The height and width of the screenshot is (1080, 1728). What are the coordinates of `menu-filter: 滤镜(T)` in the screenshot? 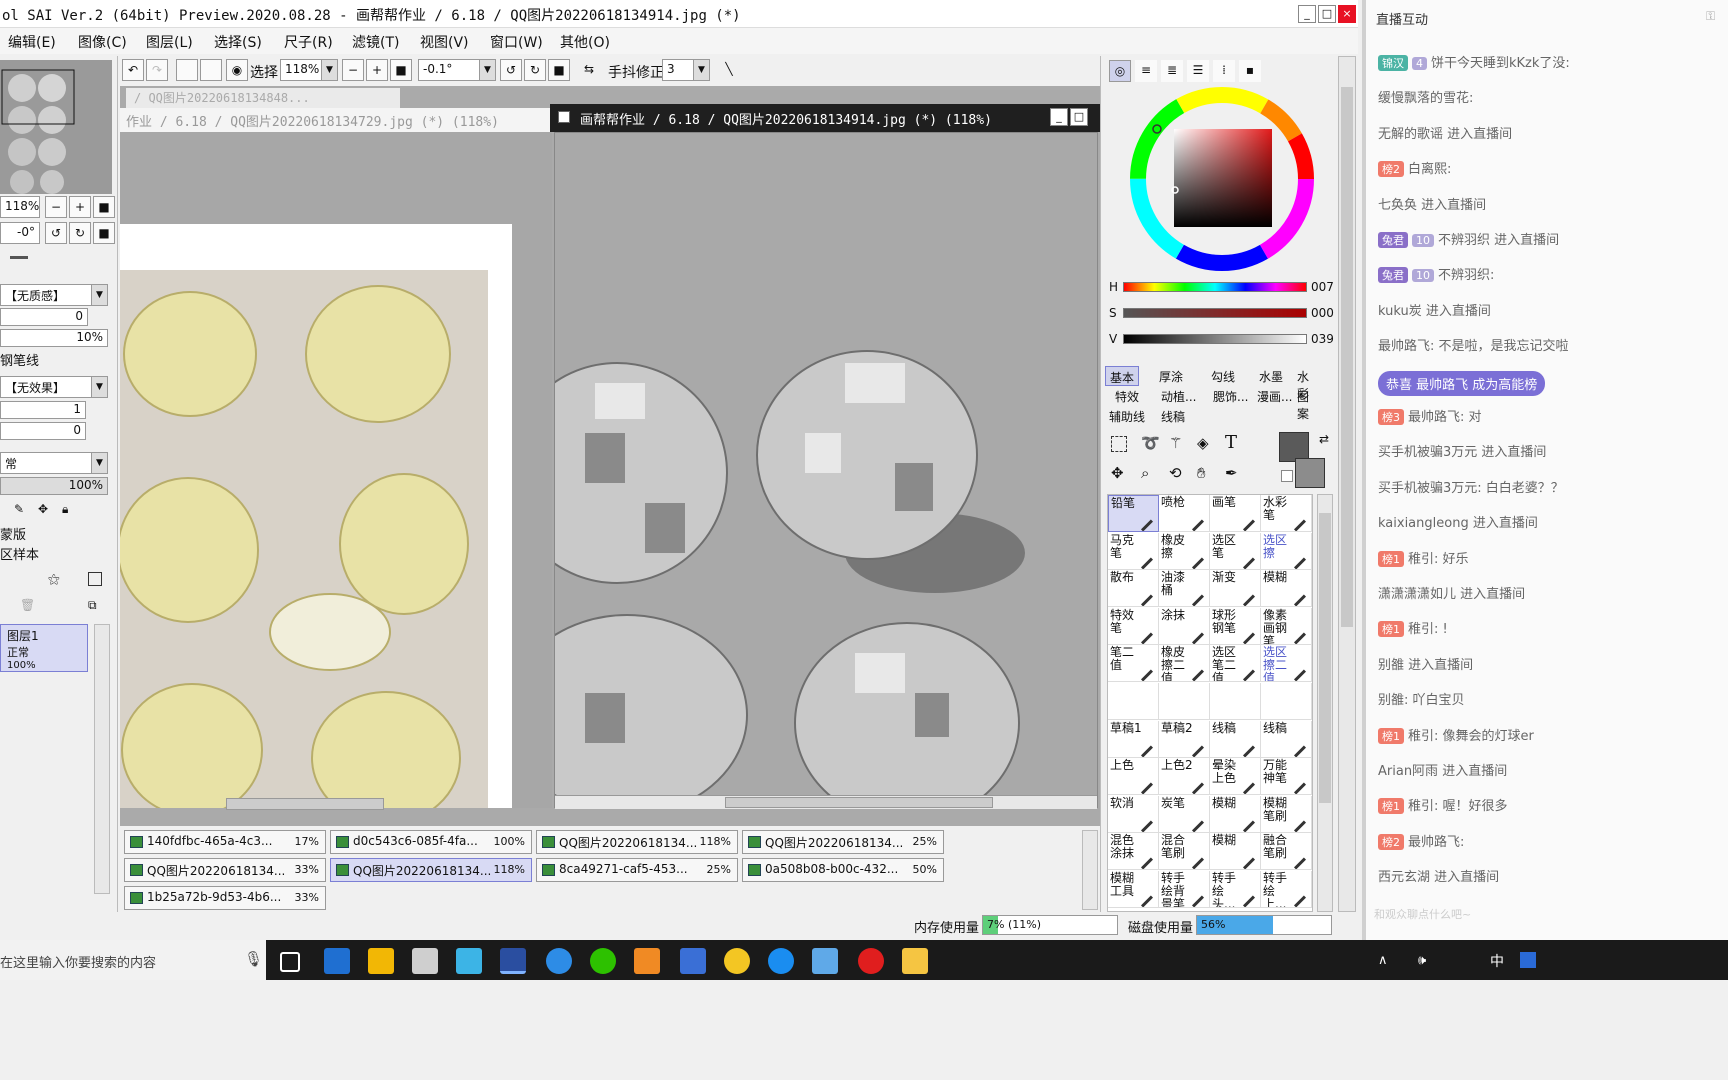 It's located at (375, 42).